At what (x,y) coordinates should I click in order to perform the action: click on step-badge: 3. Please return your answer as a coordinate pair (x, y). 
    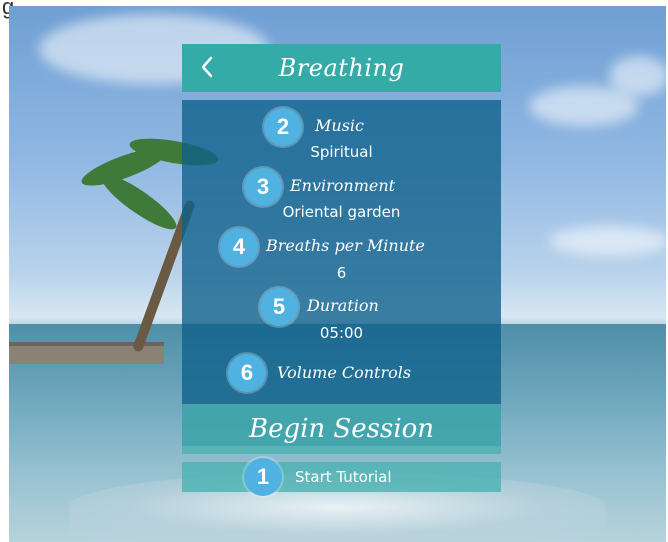
    Looking at the image, I should click on (263, 187).